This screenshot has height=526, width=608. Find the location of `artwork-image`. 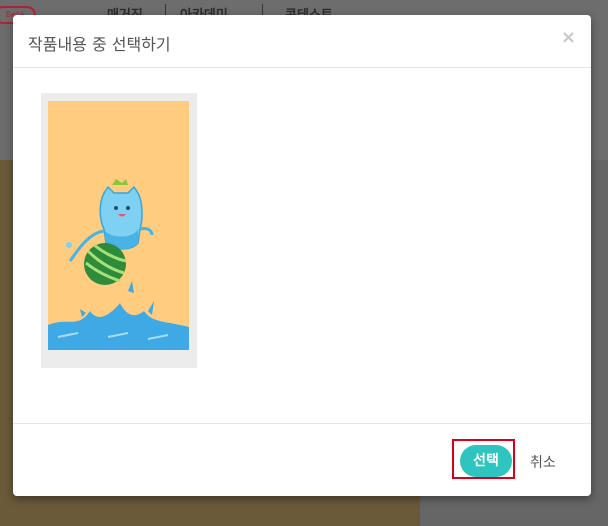

artwork-image is located at coordinates (118, 225).